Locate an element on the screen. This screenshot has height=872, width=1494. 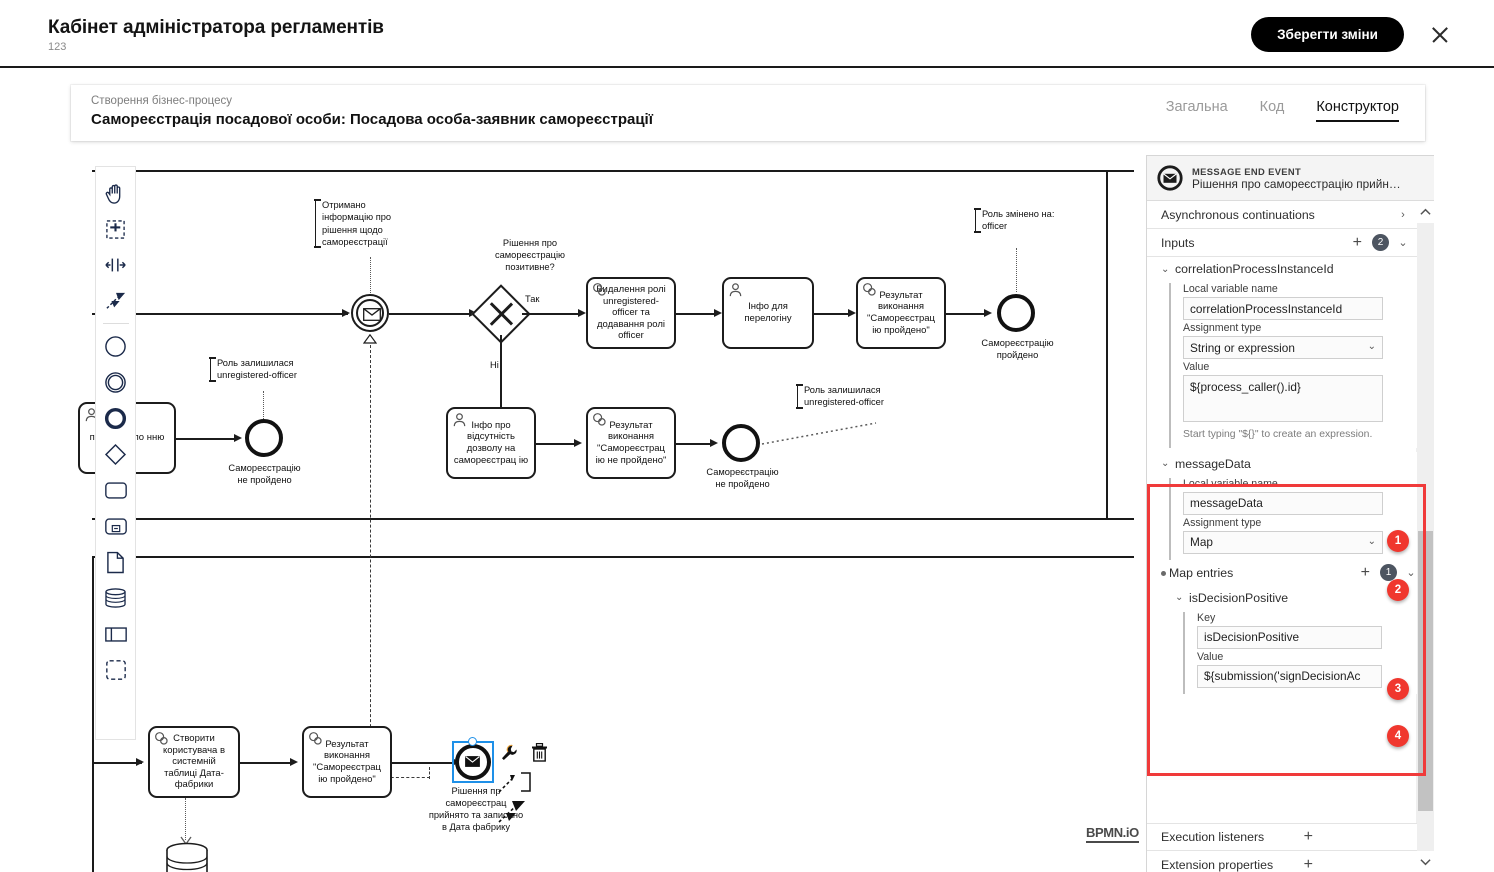
assignment-type-wrapper: String or expression ⌄ is located at coordinates (1283, 347).